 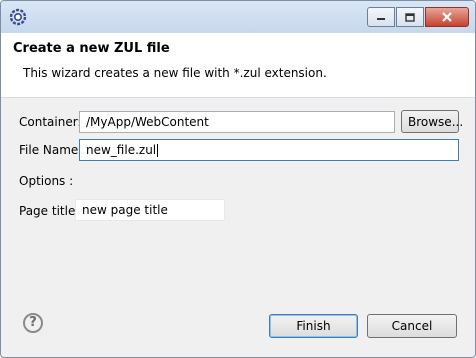 What do you see at coordinates (238, 17) in the screenshot?
I see `title-bar` at bounding box center [238, 17].